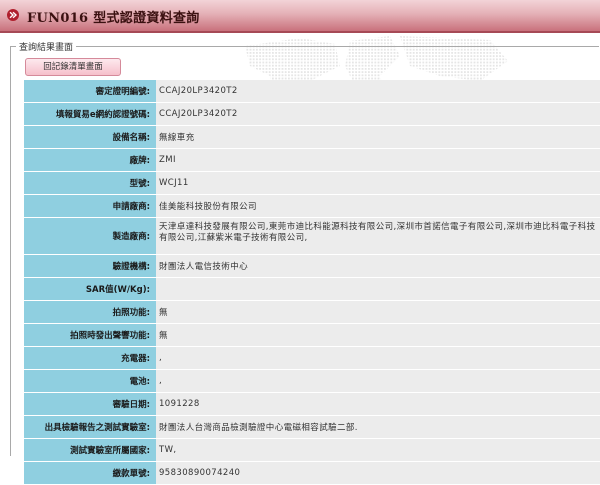 The width and height of the screenshot is (600, 485). Describe the element at coordinates (90, 450) in the screenshot. I see `row-label: 測試實驗室所屬國家:` at that location.